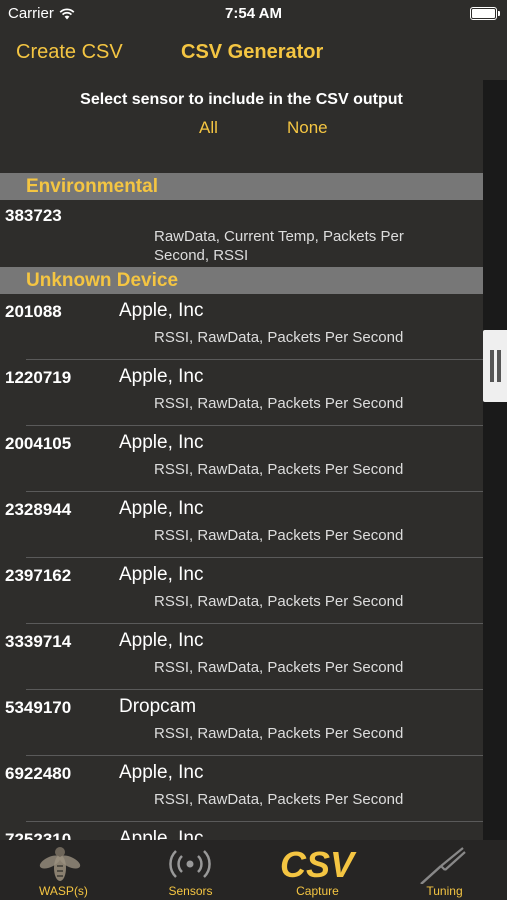  I want to click on sensor-id: 7252310, so click(38, 835).